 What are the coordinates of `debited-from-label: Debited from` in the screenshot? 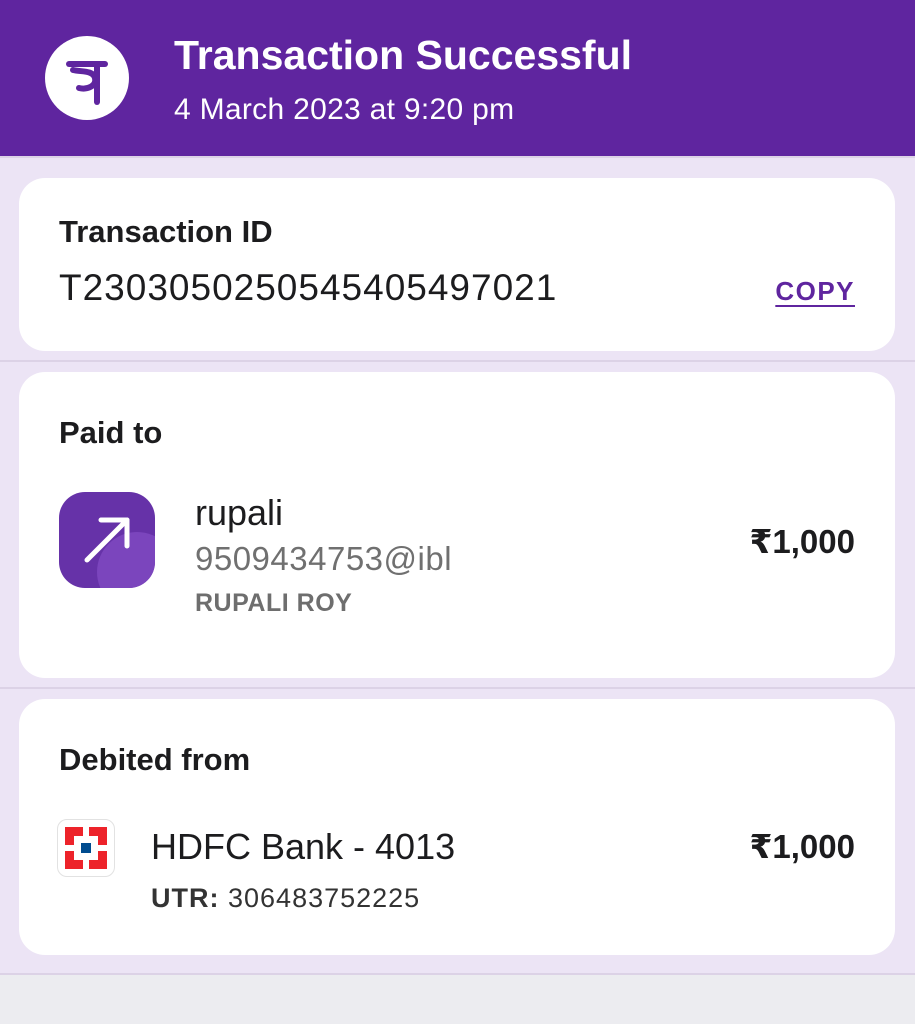 It's located at (155, 759).